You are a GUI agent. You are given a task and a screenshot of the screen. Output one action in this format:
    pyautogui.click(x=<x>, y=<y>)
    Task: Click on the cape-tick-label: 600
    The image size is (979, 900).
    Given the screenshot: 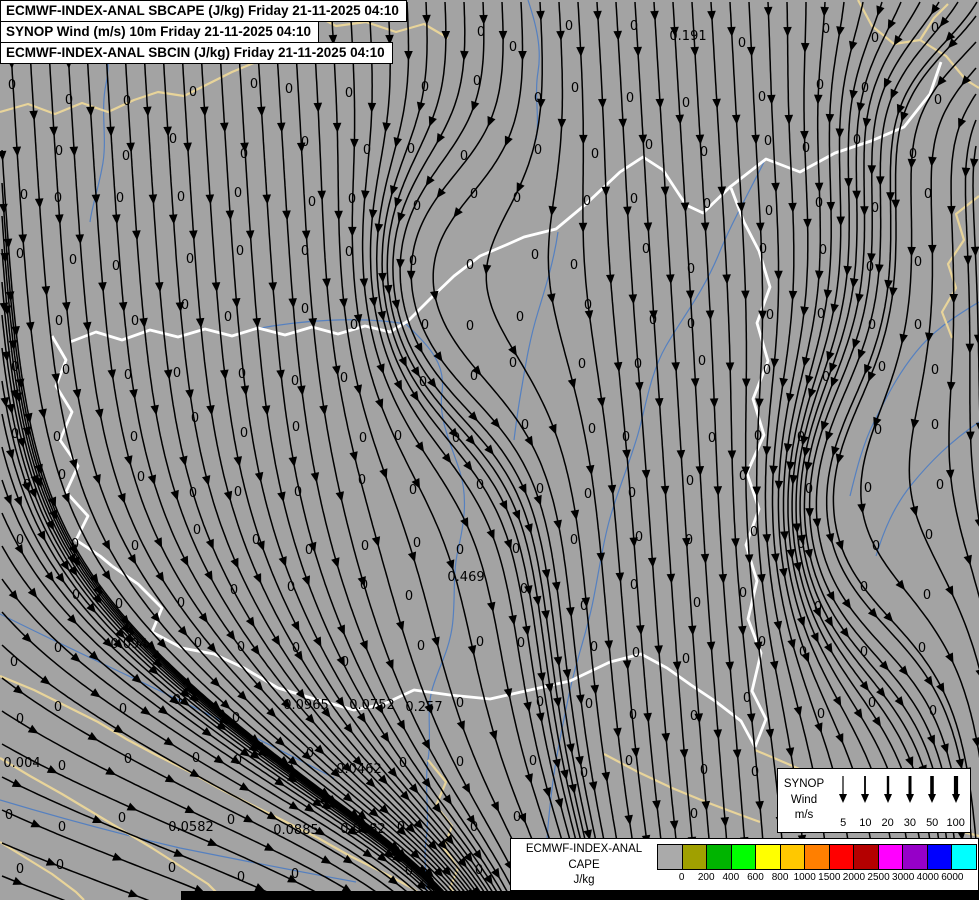 What is the action you would take?
    pyautogui.click(x=755, y=877)
    